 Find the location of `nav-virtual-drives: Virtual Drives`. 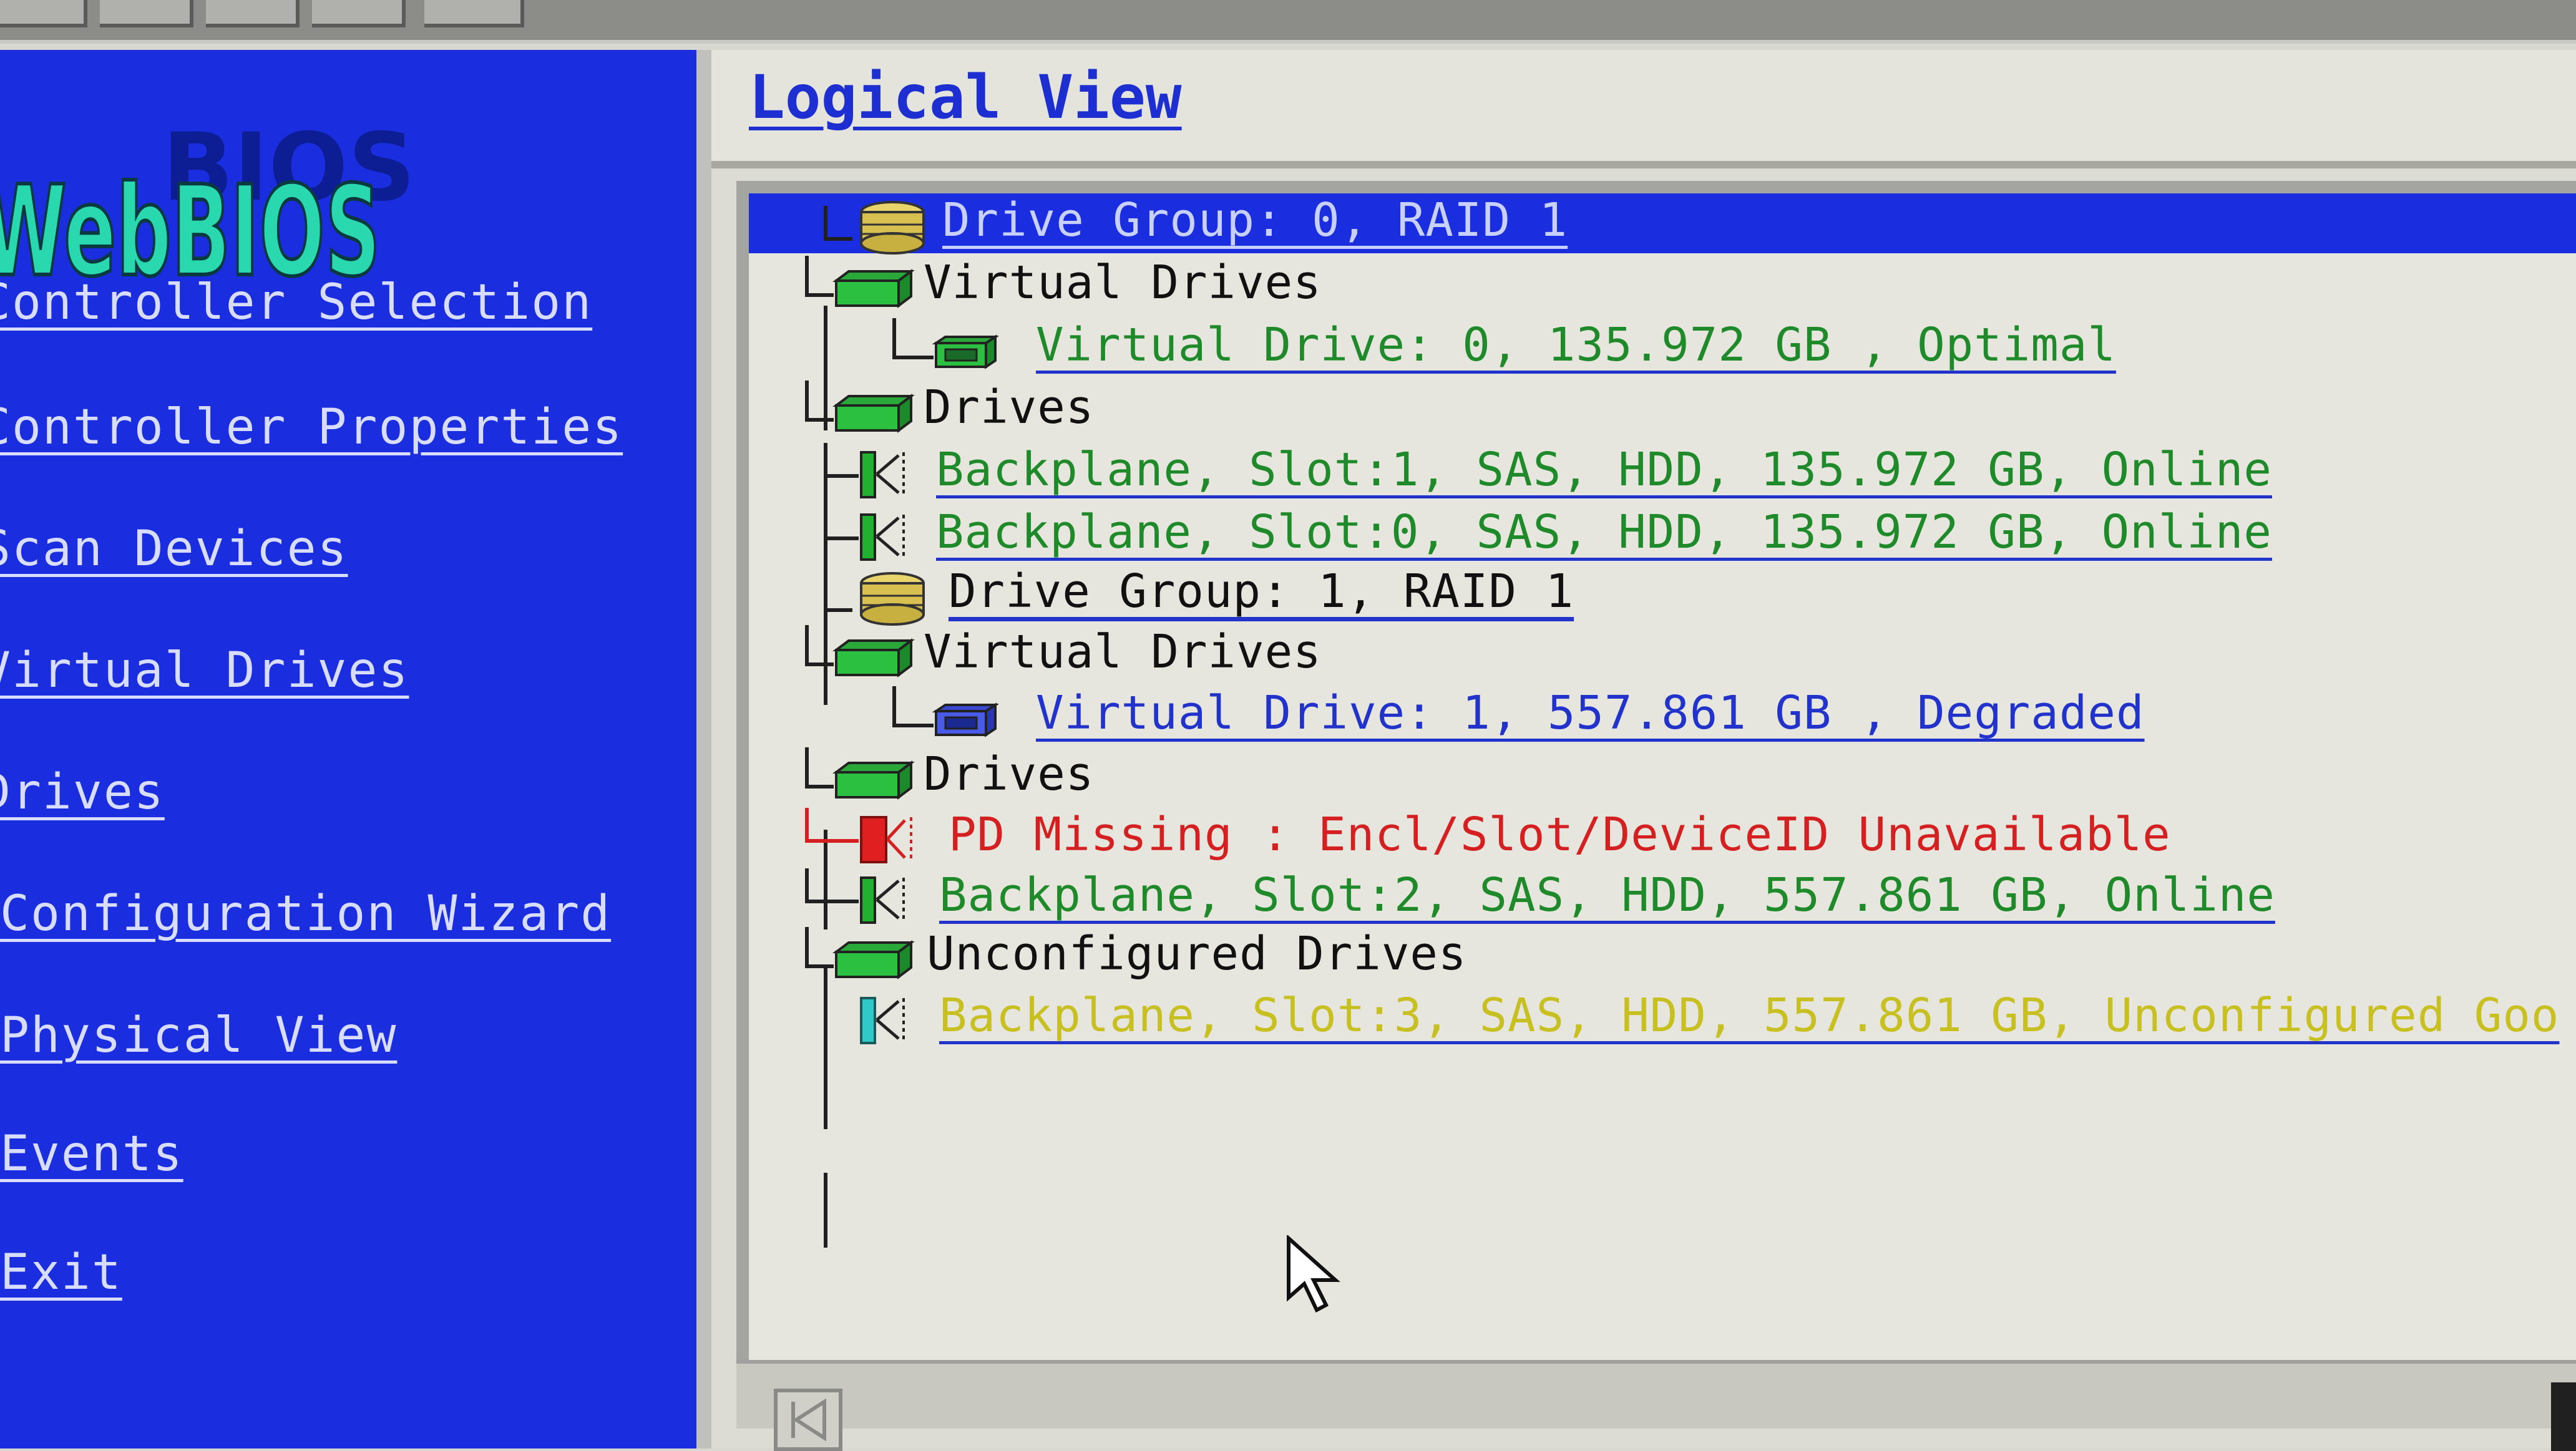

nav-virtual-drives: Virtual Drives is located at coordinates (204, 671).